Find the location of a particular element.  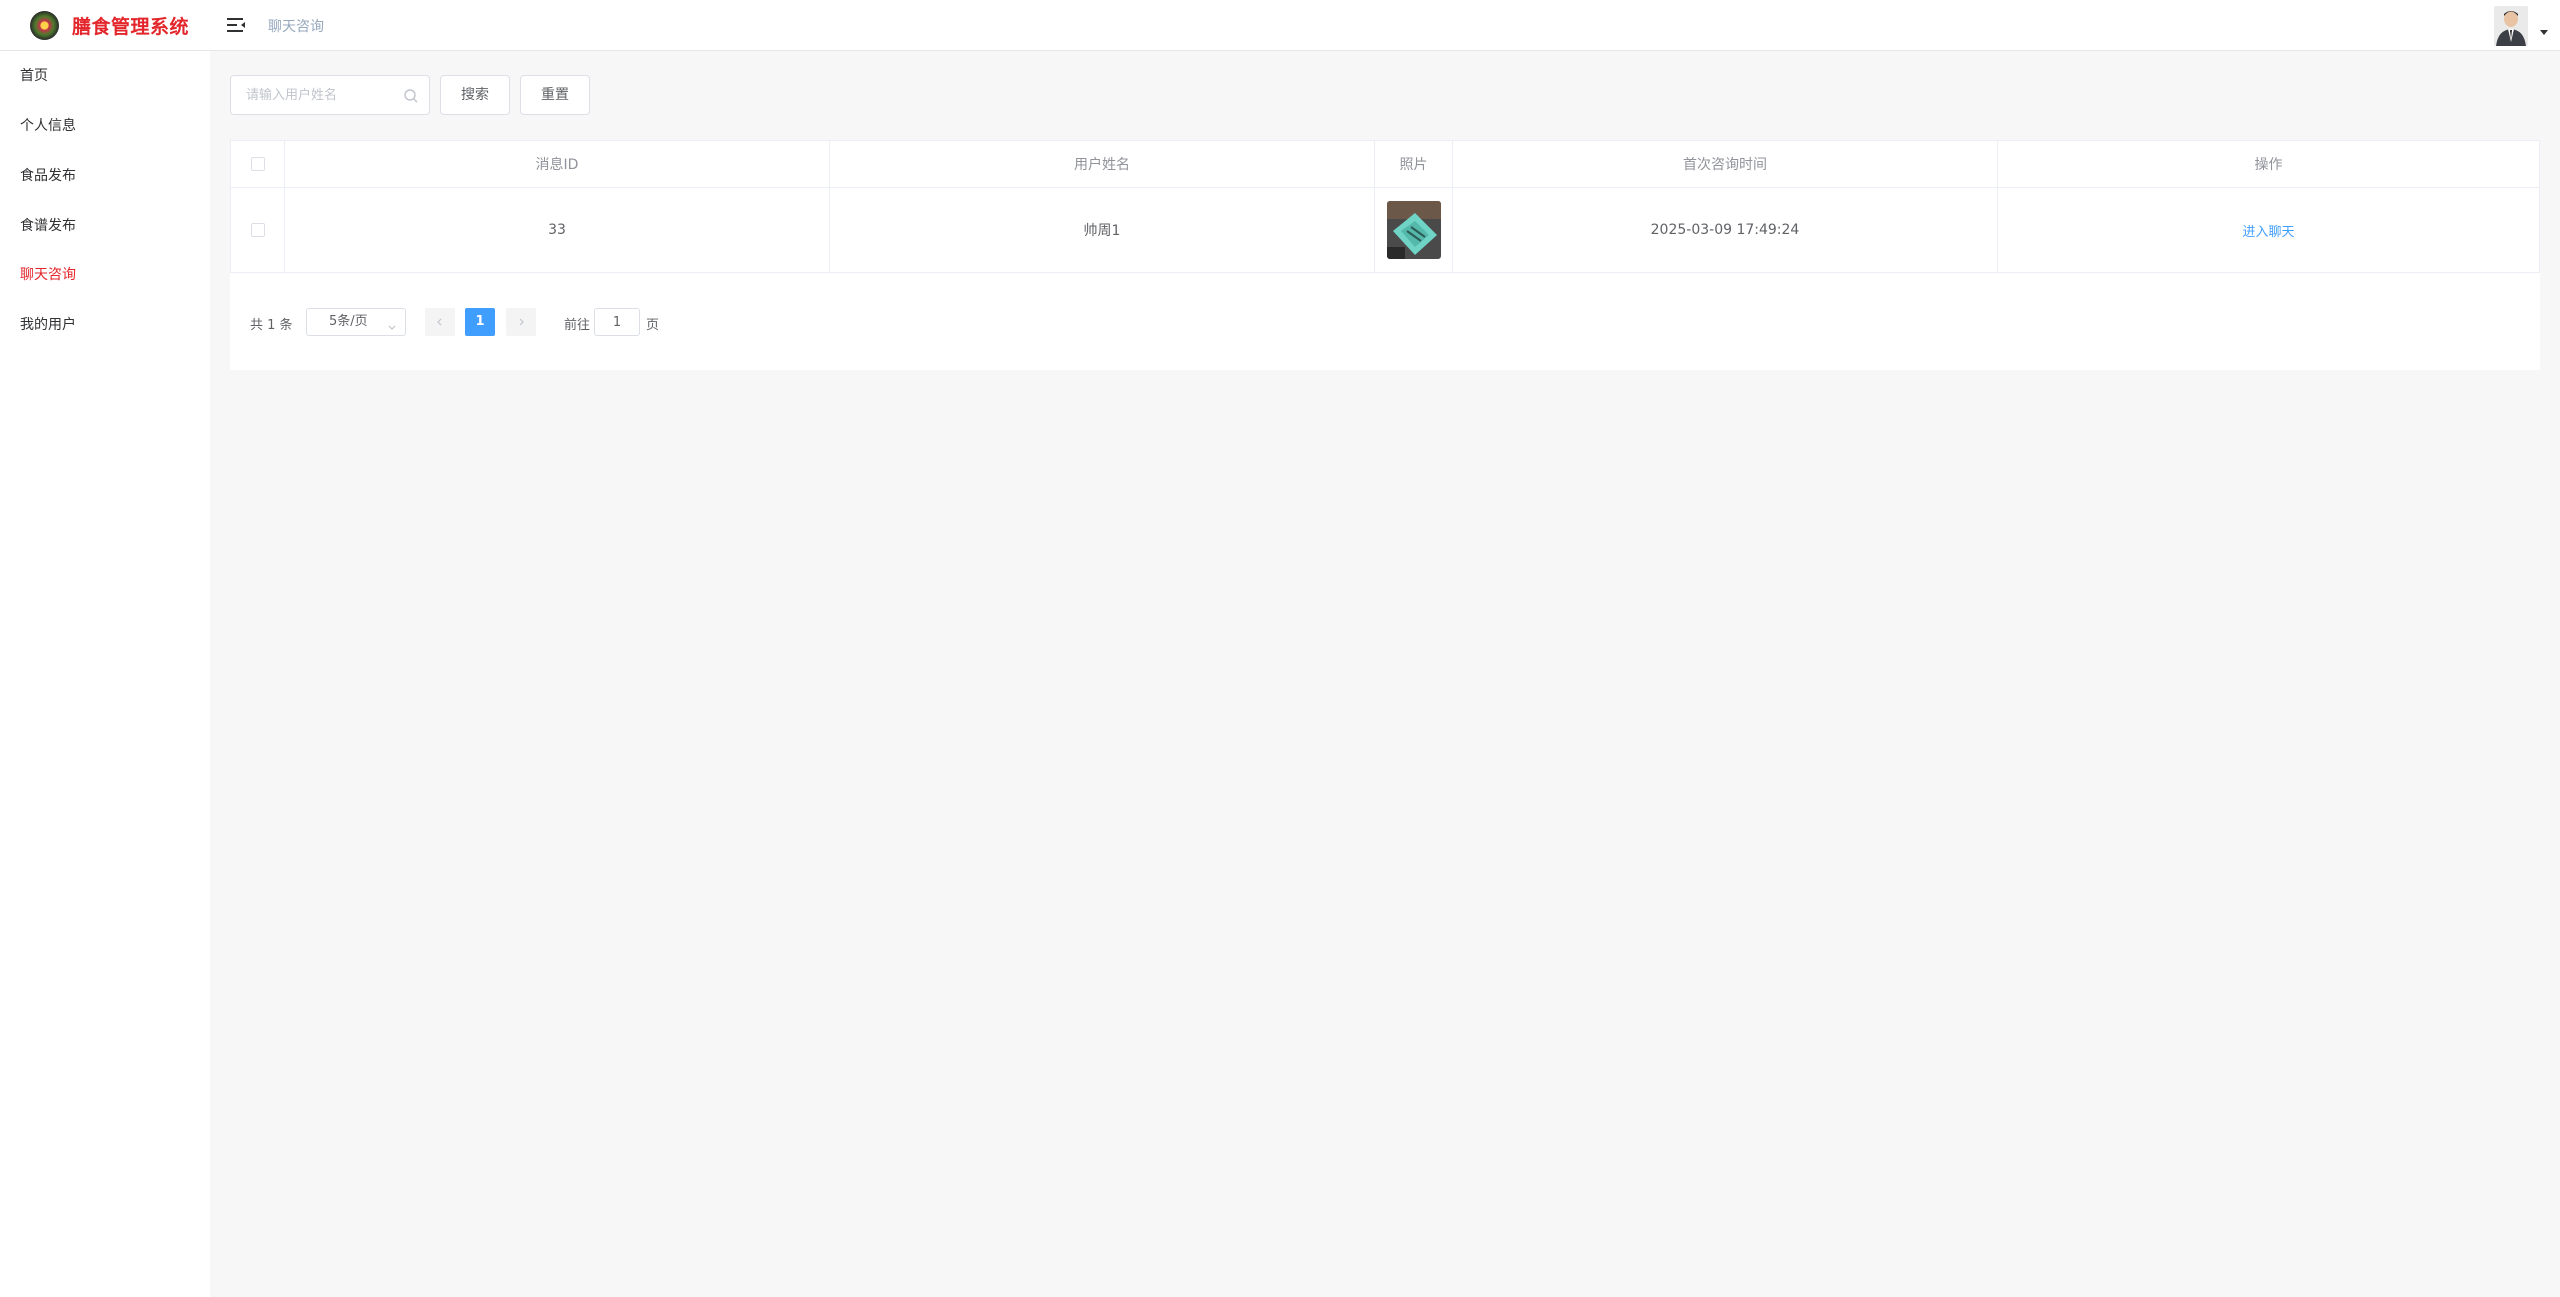

prev-page-button is located at coordinates (440, 322).